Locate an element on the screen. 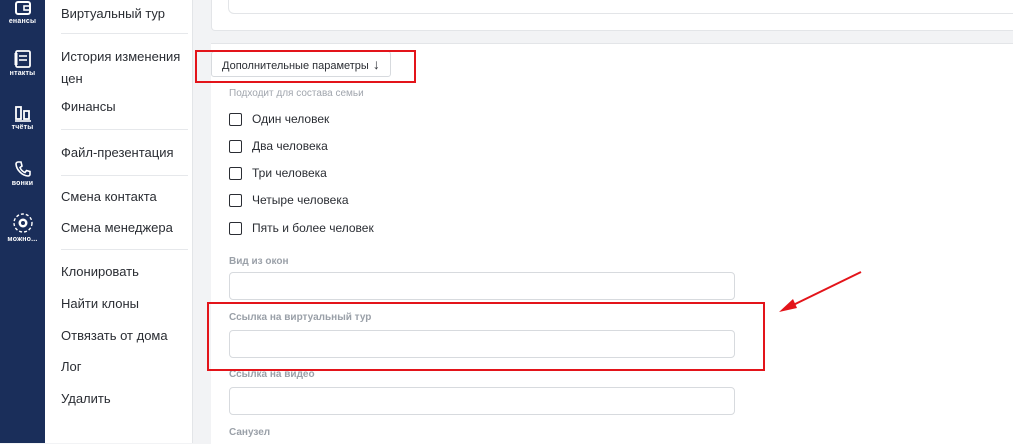 The image size is (1013, 444). family-option: Один человек is located at coordinates (279, 119).